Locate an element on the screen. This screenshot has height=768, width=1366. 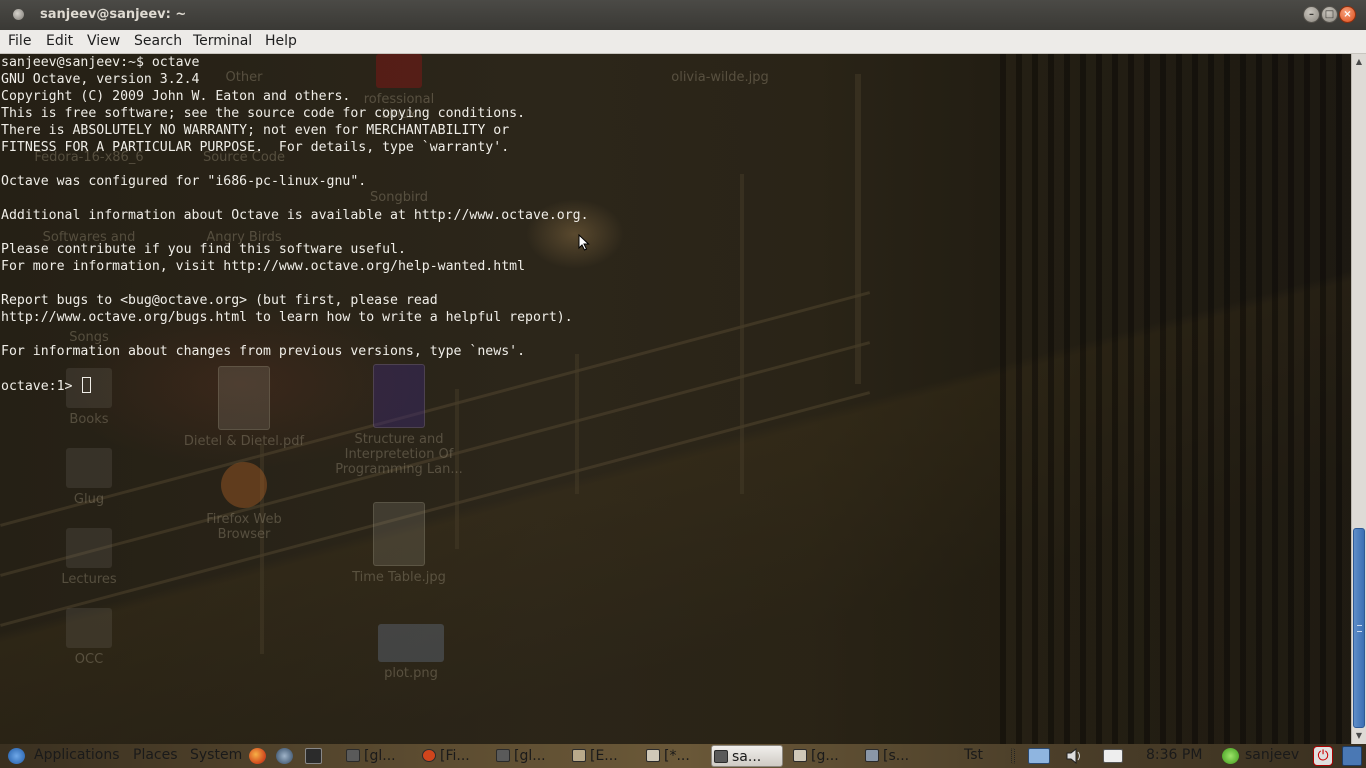
window-titlebar: sanjeev@sanjeev: ~ – □ × is located at coordinates (683, 15).